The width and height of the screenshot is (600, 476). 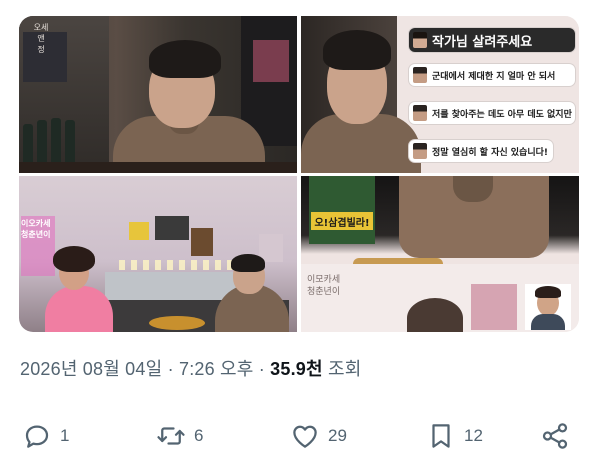 I want to click on caption-bubble: 작가님 살려주세요, so click(x=492, y=40).